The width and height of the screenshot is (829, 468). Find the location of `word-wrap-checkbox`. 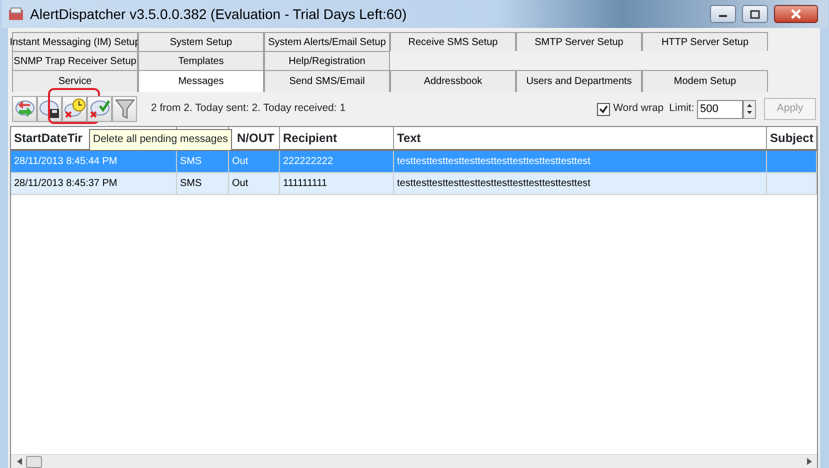

word-wrap-checkbox is located at coordinates (603, 109).